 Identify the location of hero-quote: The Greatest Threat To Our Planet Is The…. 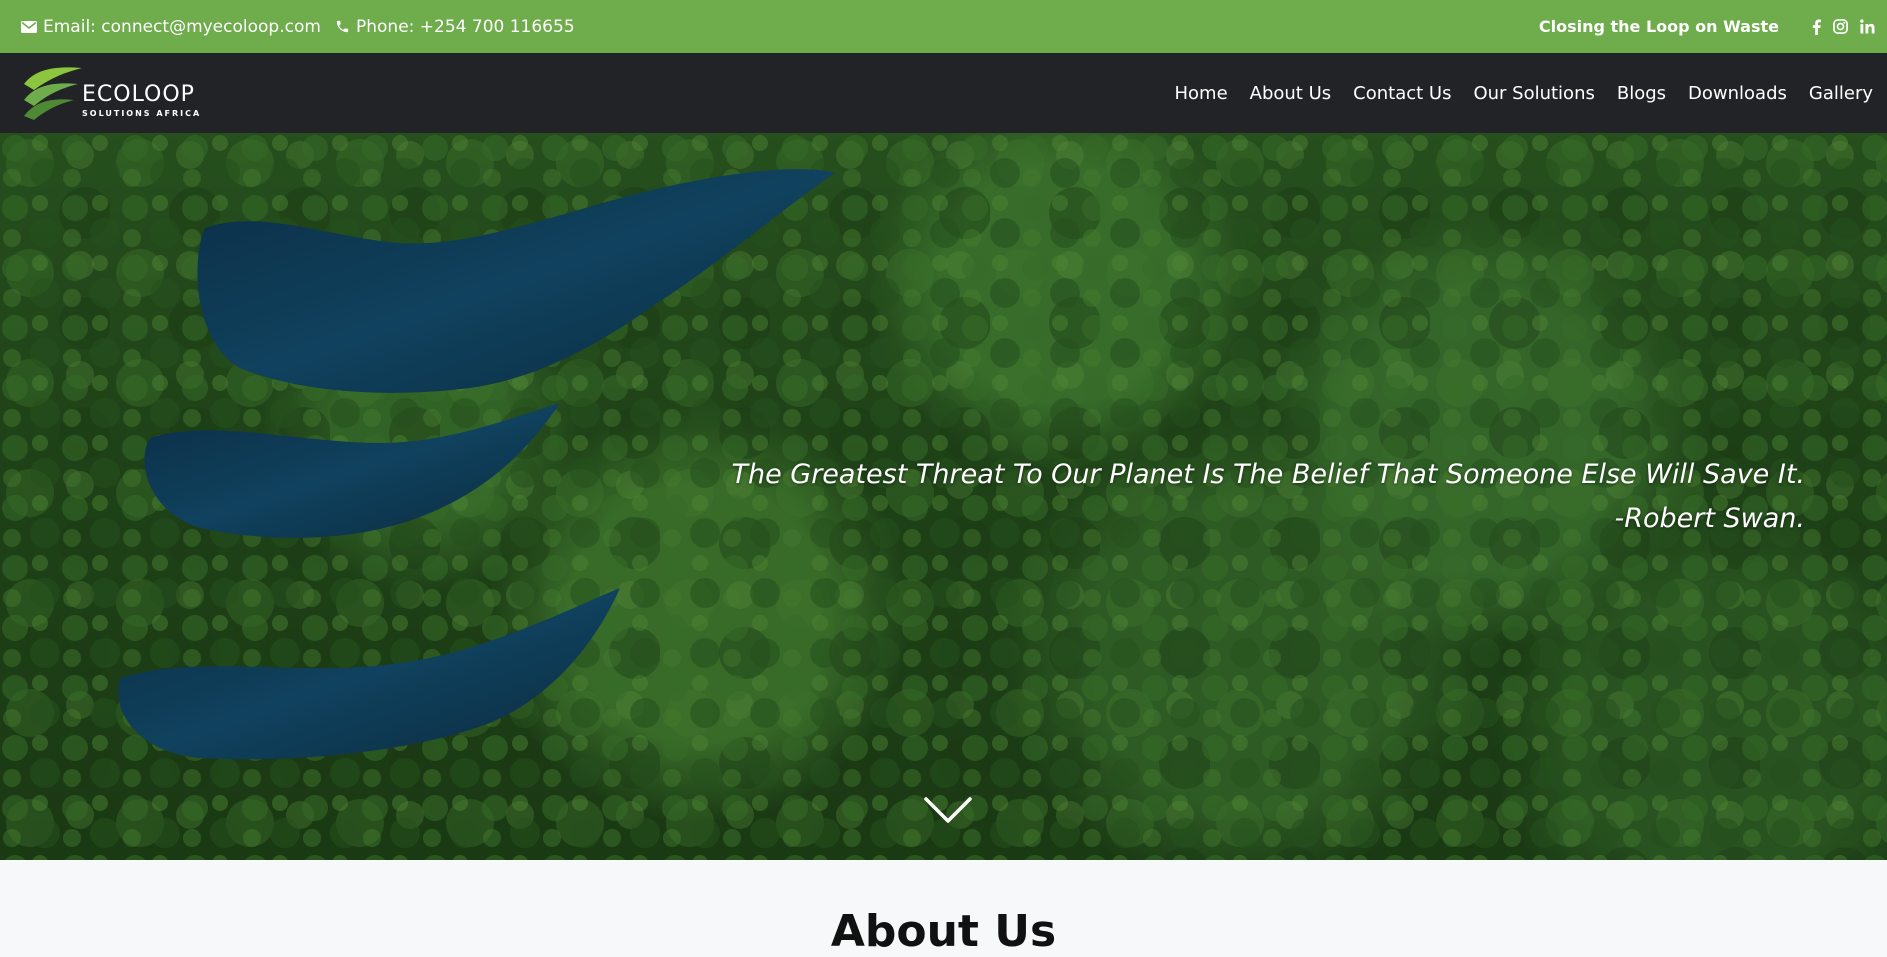
(1268, 497).